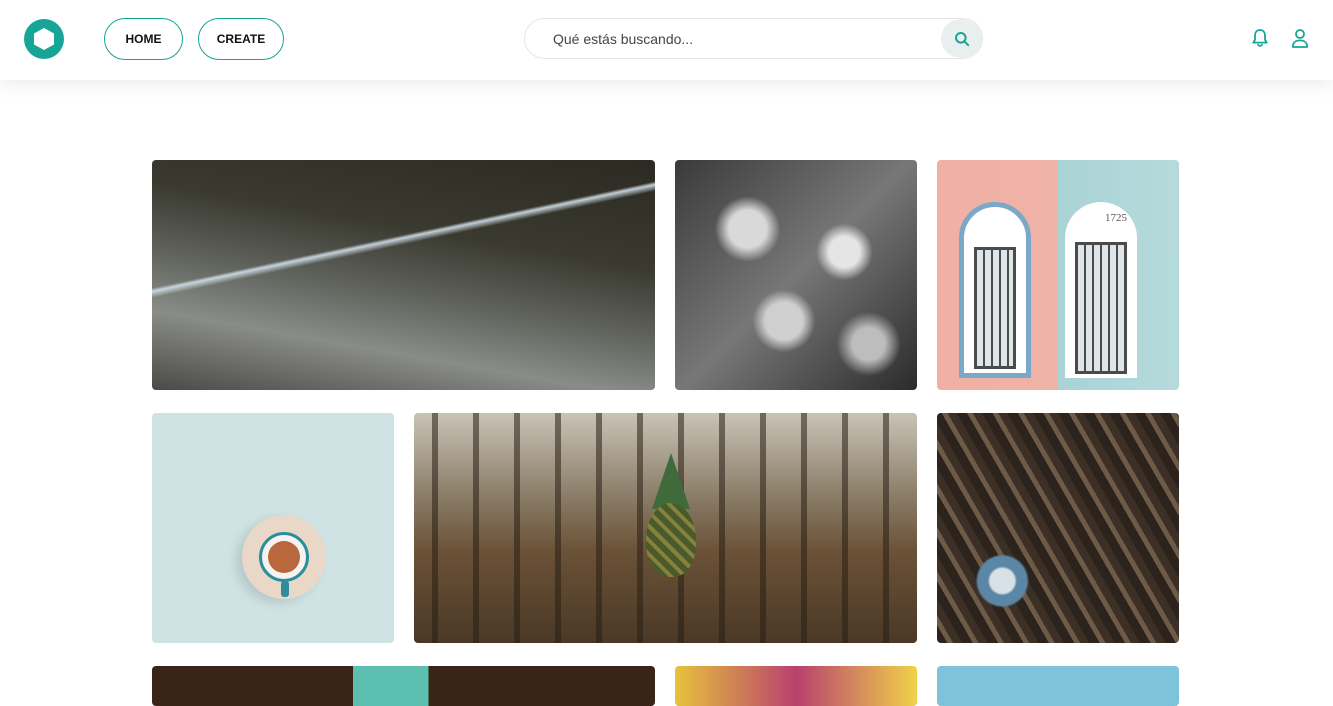 The height and width of the screenshot is (706, 1333). Describe the element at coordinates (743, 38) in the screenshot. I see `search-input` at that location.